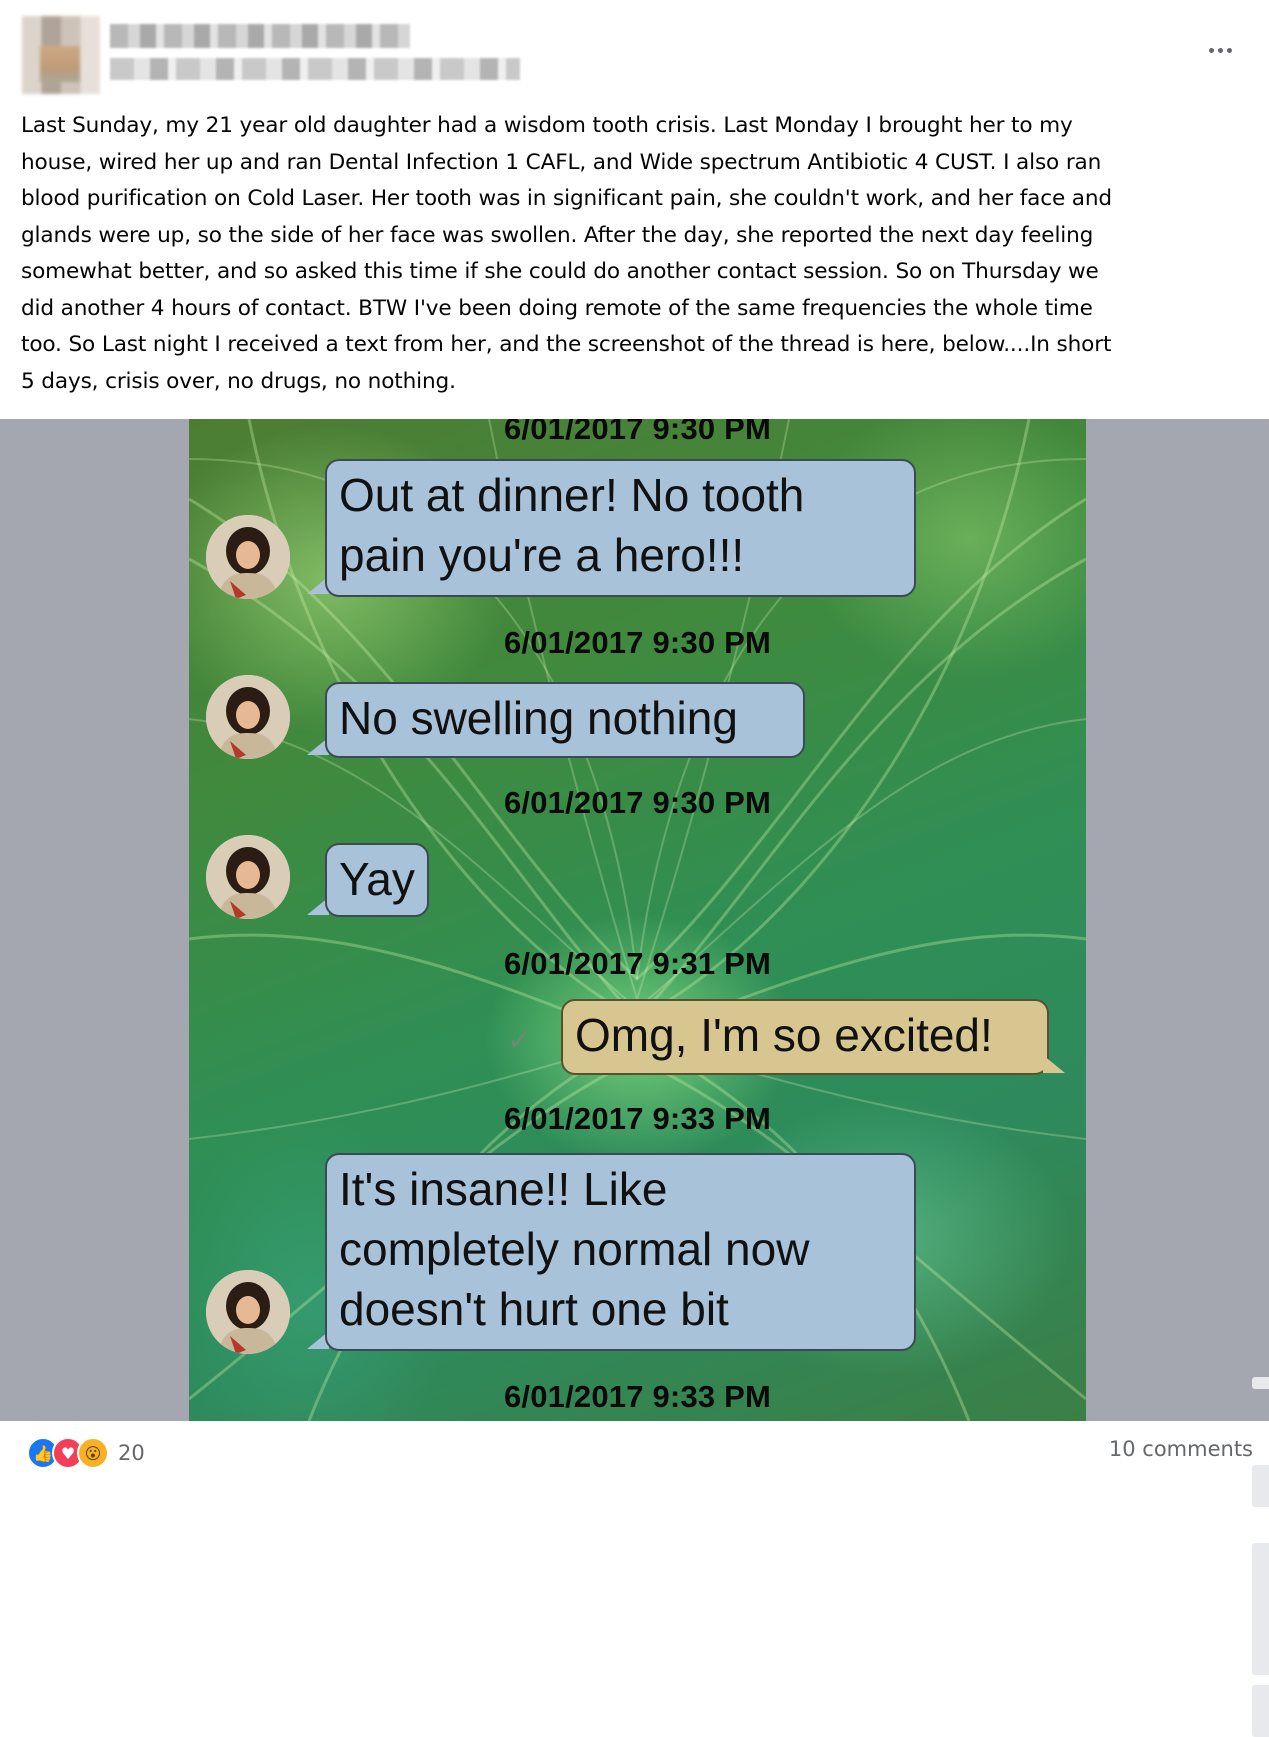  What do you see at coordinates (1260, 1557) in the screenshot?
I see `scroll-indicator` at bounding box center [1260, 1557].